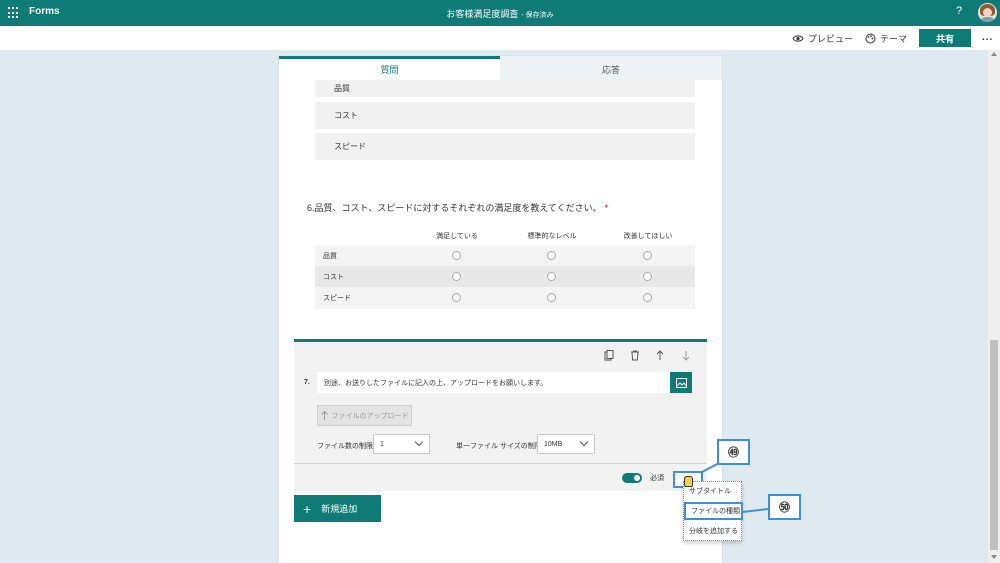 The image size is (1000, 563). What do you see at coordinates (735, 485) in the screenshot?
I see `callout-connectors` at bounding box center [735, 485].